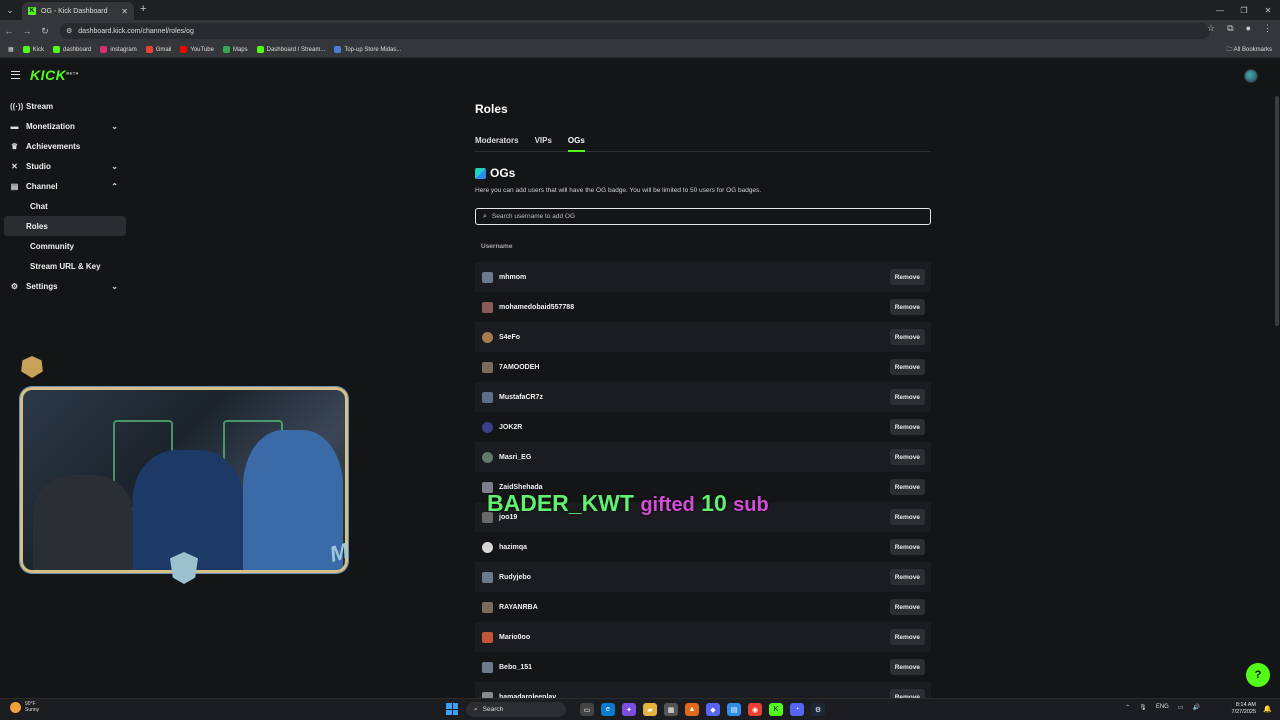  What do you see at coordinates (104, 49) in the screenshot?
I see `instagram-icon` at bounding box center [104, 49].